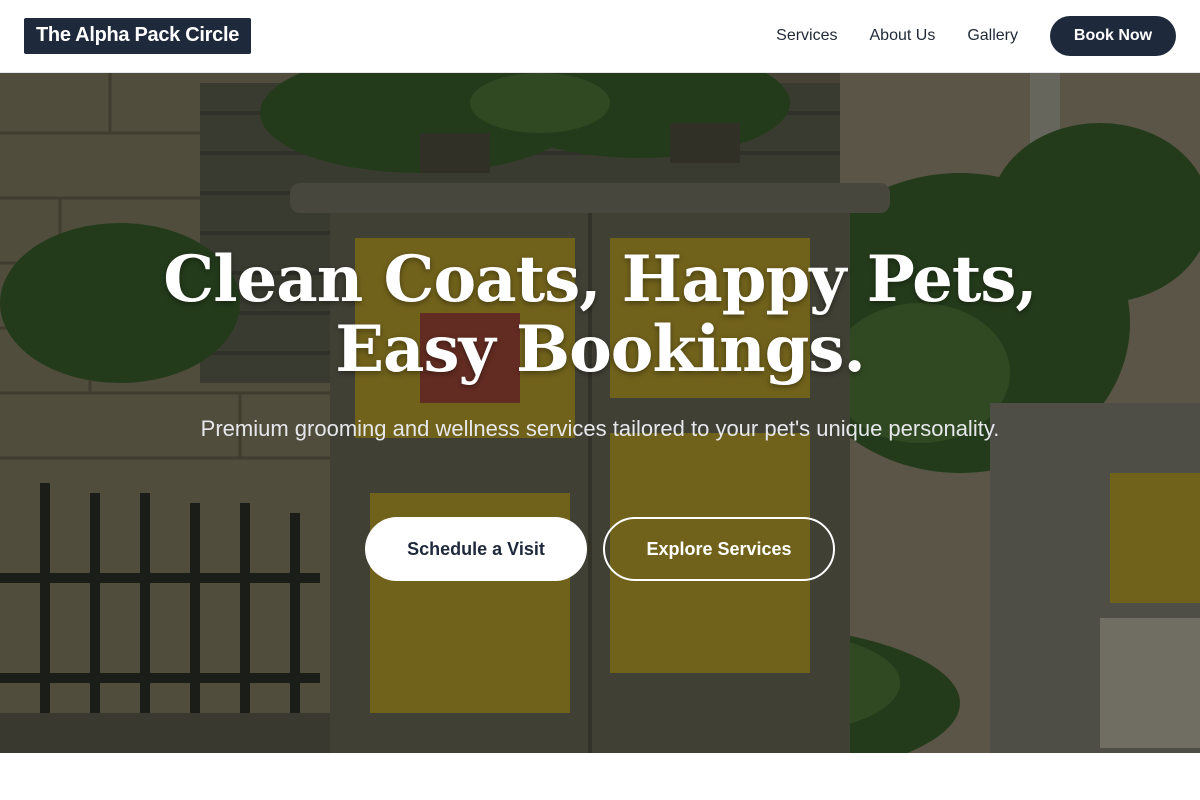  I want to click on main-nav: Services About Us Gallery Book Now, so click(976, 36).